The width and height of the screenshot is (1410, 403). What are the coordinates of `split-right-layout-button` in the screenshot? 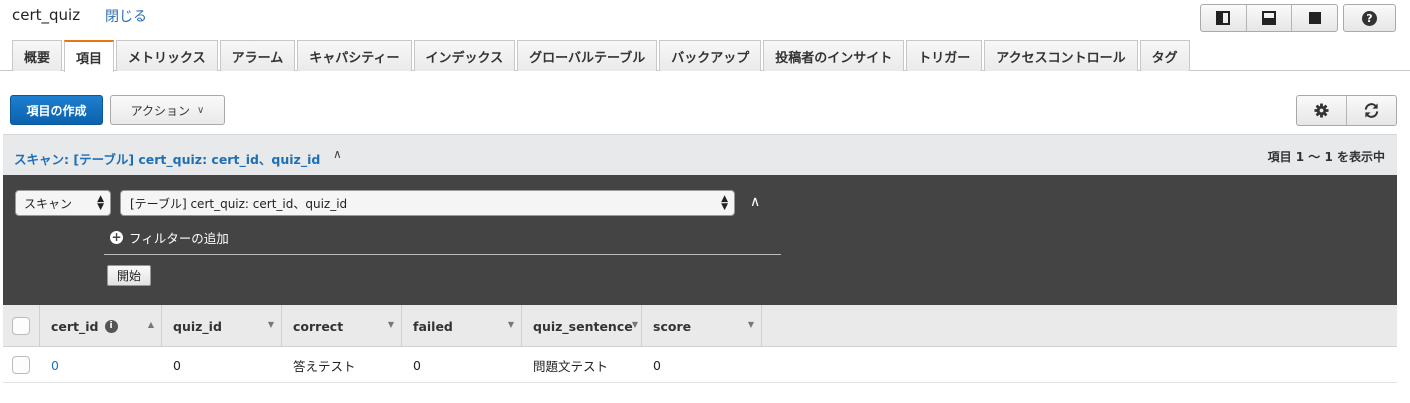 It's located at (1224, 18).